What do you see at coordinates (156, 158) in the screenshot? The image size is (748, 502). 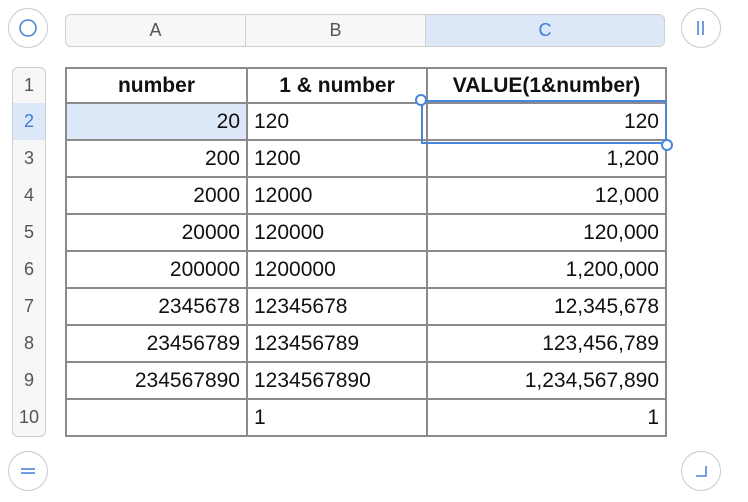 I see `table-cell: 200` at bounding box center [156, 158].